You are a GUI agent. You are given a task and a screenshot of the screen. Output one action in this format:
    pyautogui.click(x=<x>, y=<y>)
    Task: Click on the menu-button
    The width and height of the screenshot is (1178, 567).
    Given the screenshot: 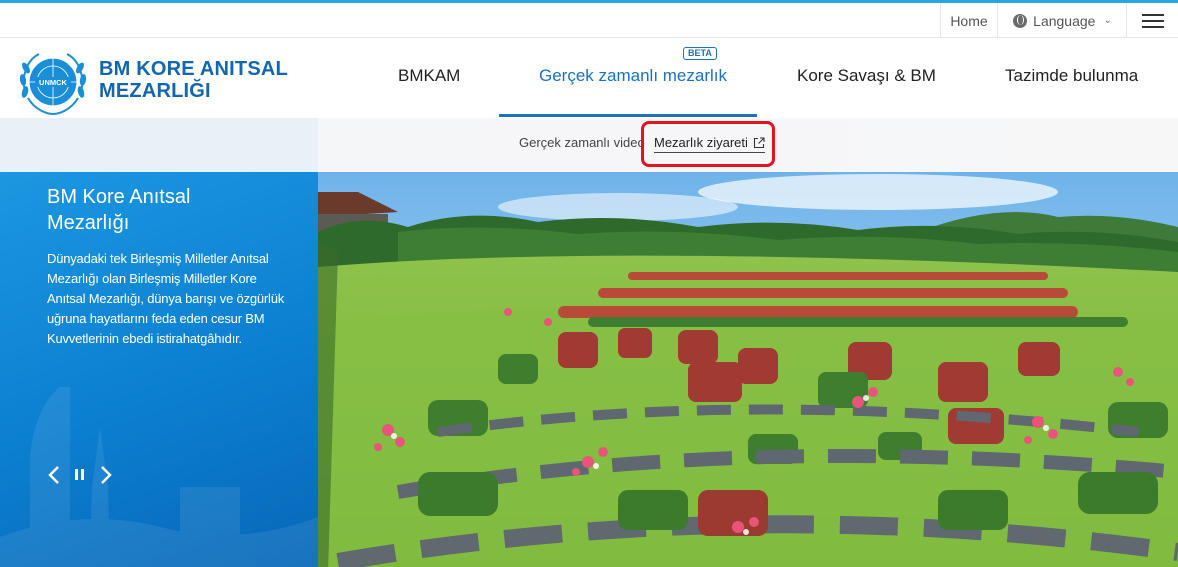 What is the action you would take?
    pyautogui.click(x=1152, y=20)
    